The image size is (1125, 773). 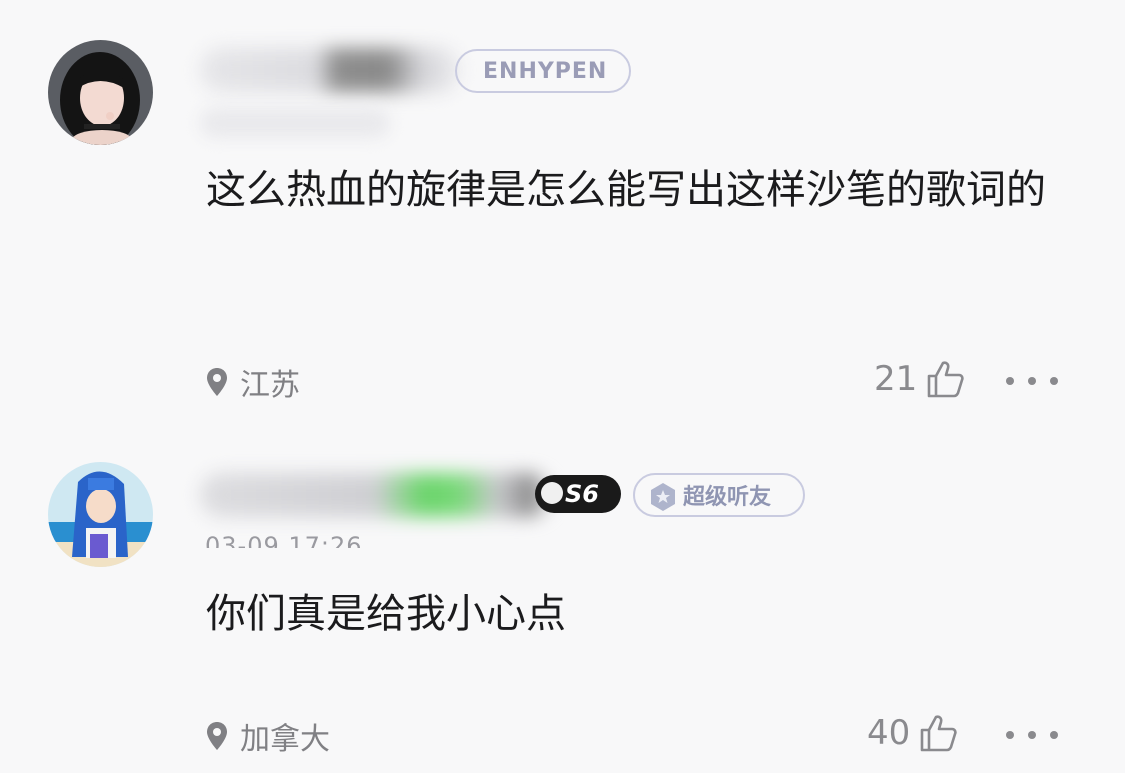 I want to click on level-dot-icon, so click(x=552, y=493).